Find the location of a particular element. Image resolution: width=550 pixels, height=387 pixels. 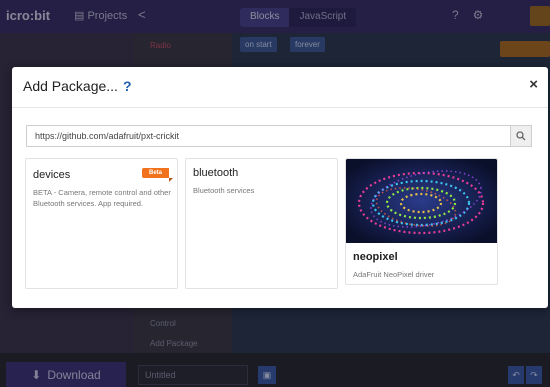

neopixel-photo is located at coordinates (421, 201).